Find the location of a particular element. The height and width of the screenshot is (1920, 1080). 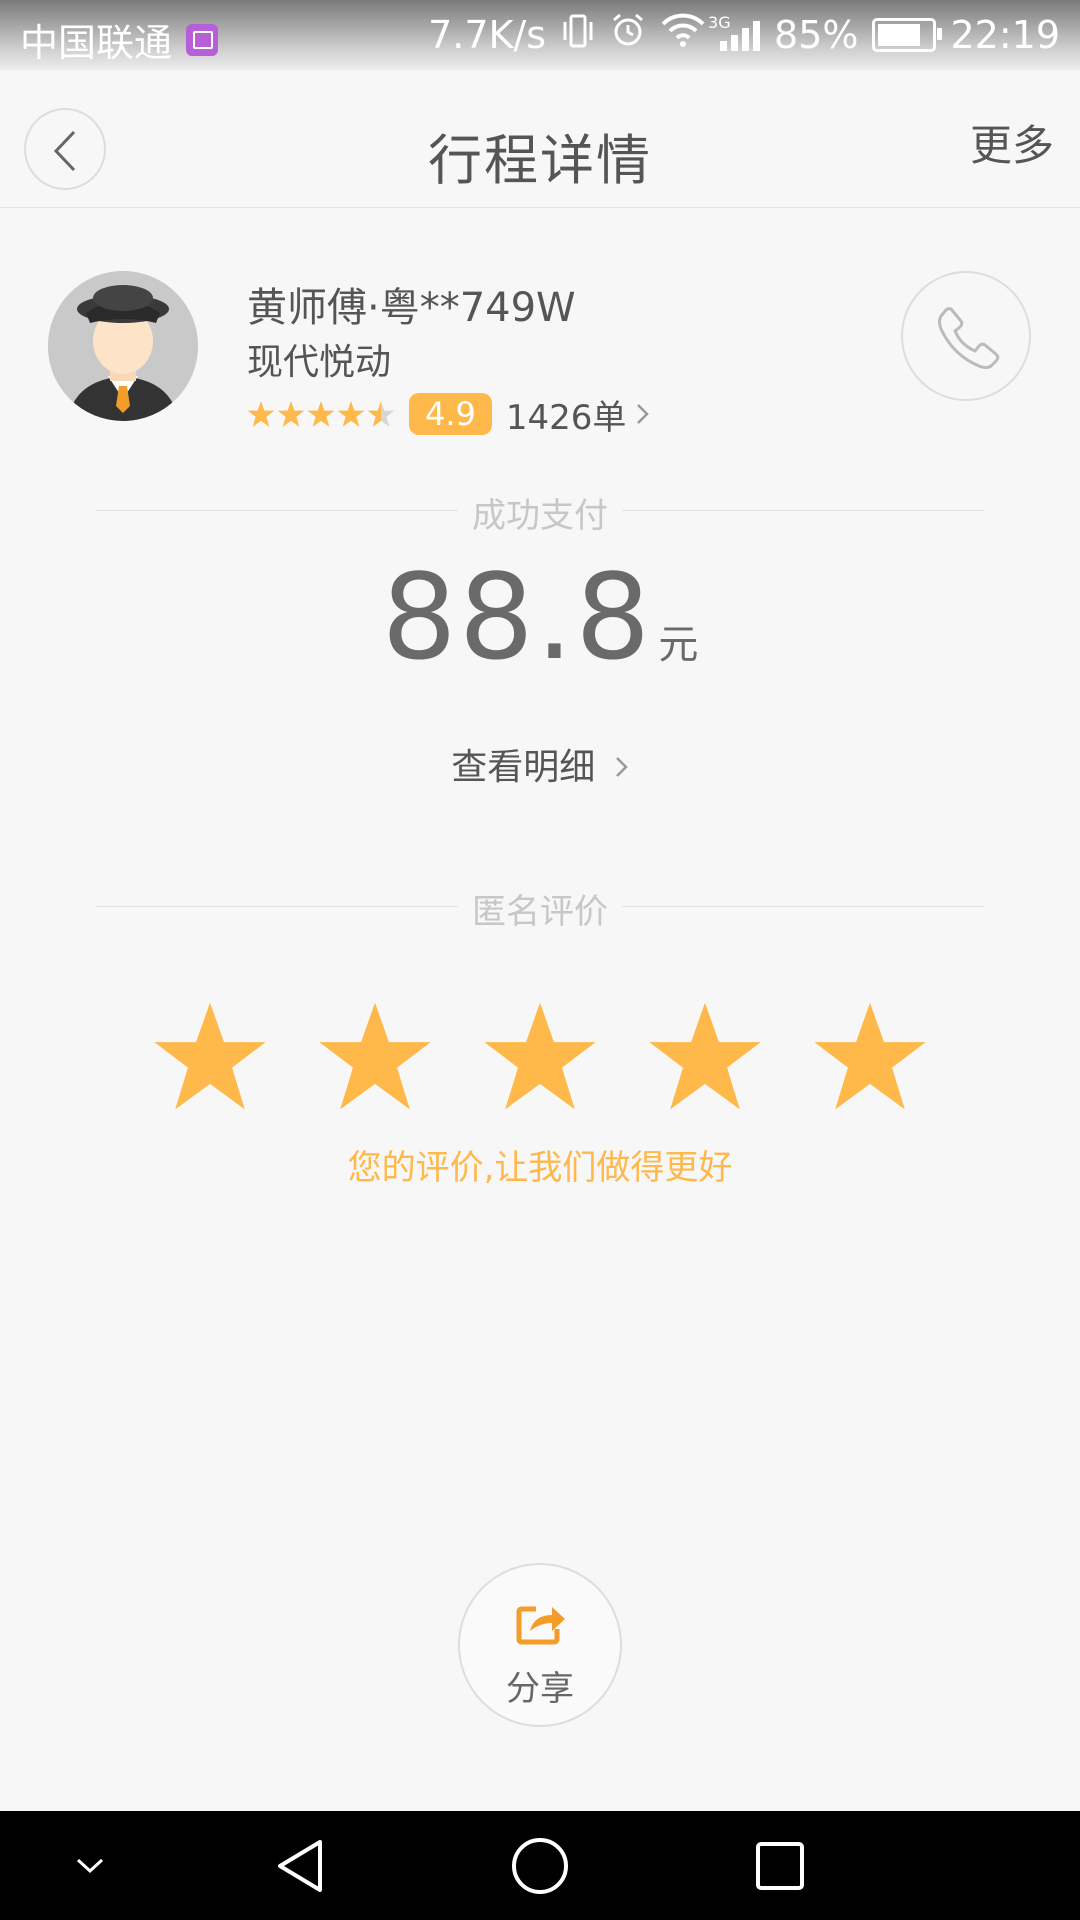

header-bar: 行程详情 更多 is located at coordinates (540, 139).